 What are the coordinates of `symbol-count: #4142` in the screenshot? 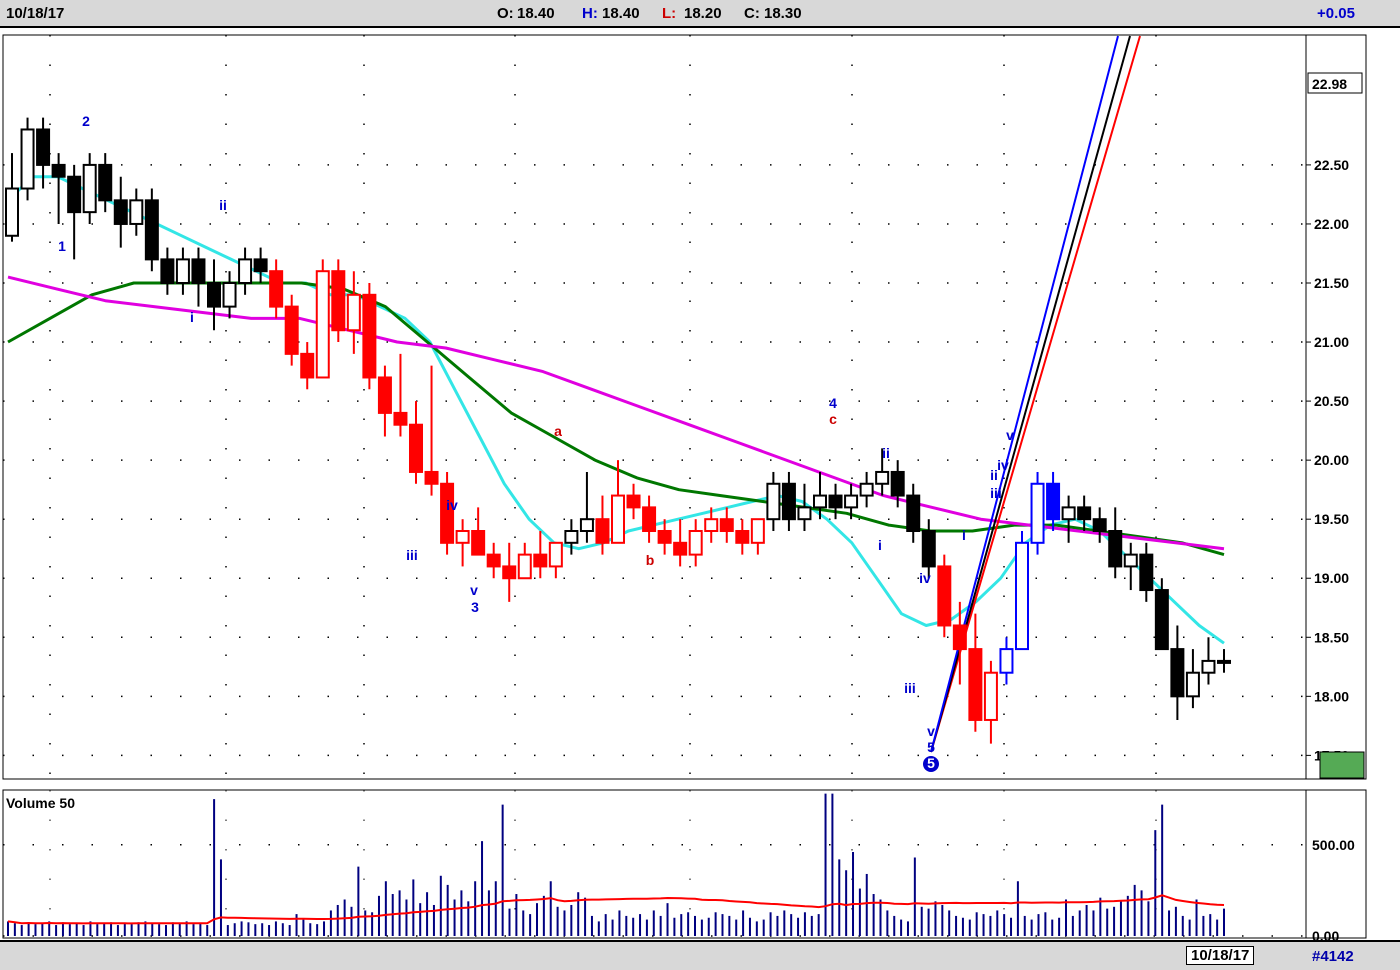 It's located at (1333, 956).